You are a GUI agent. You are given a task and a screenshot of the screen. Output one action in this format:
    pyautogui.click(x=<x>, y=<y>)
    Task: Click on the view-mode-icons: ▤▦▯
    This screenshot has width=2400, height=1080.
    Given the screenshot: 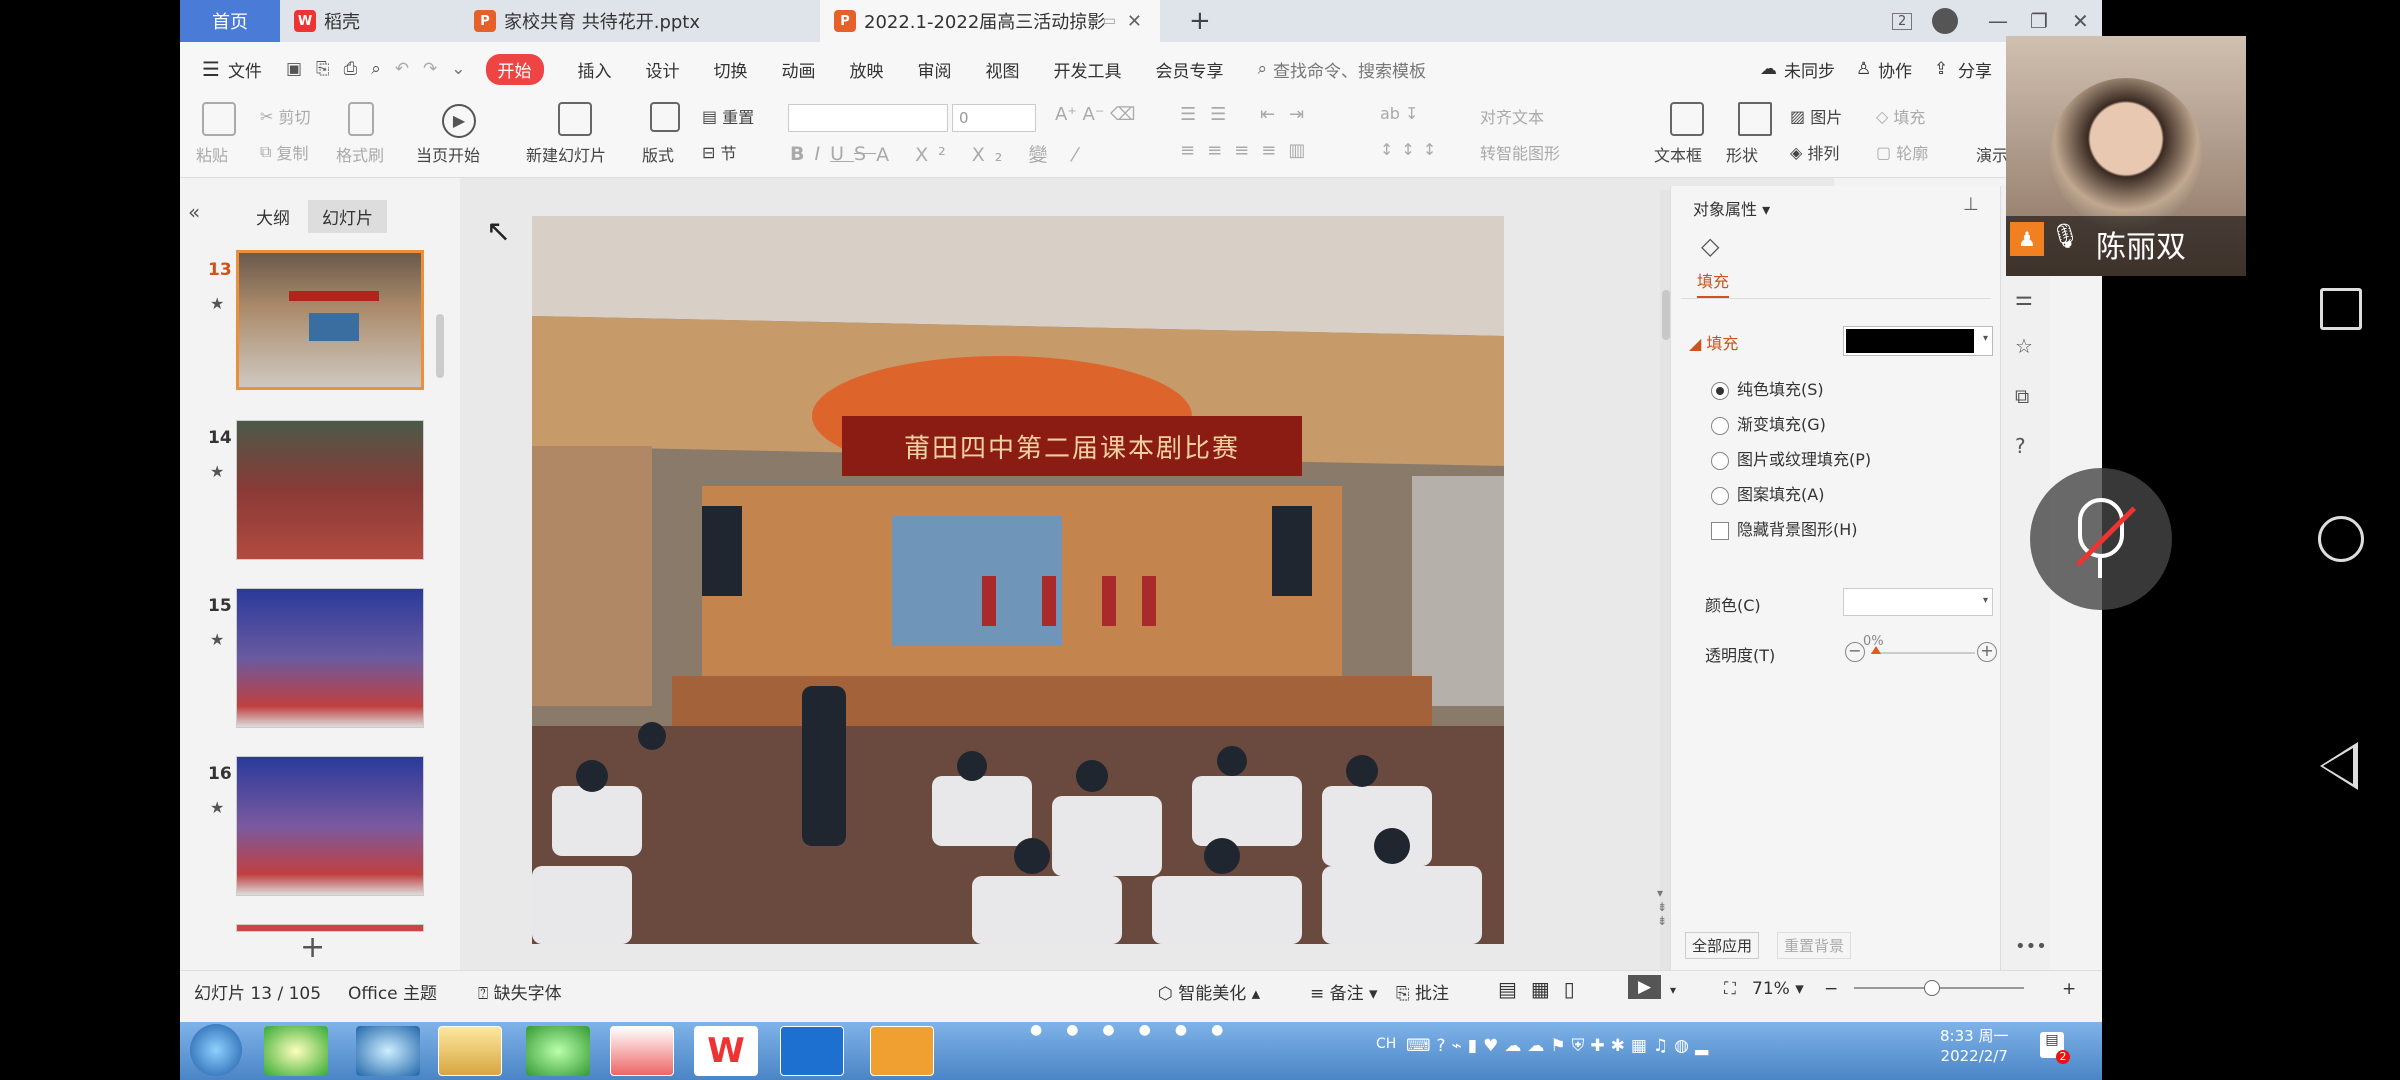 What is the action you would take?
    pyautogui.click(x=1543, y=989)
    